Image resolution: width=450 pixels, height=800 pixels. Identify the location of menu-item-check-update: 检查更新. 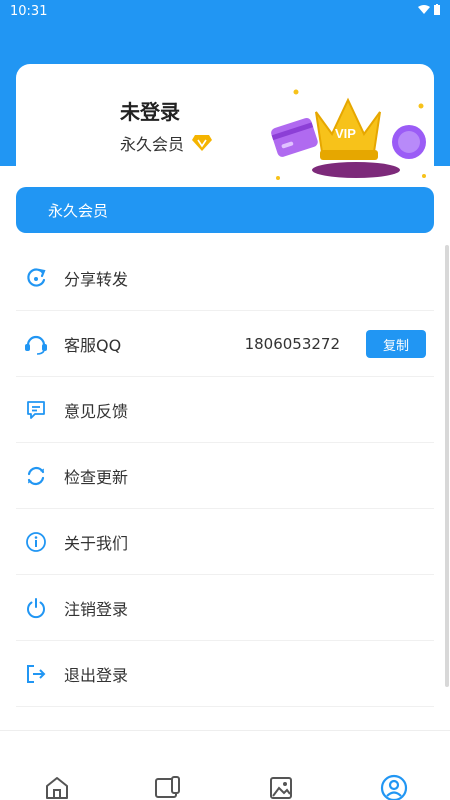
(225, 476).